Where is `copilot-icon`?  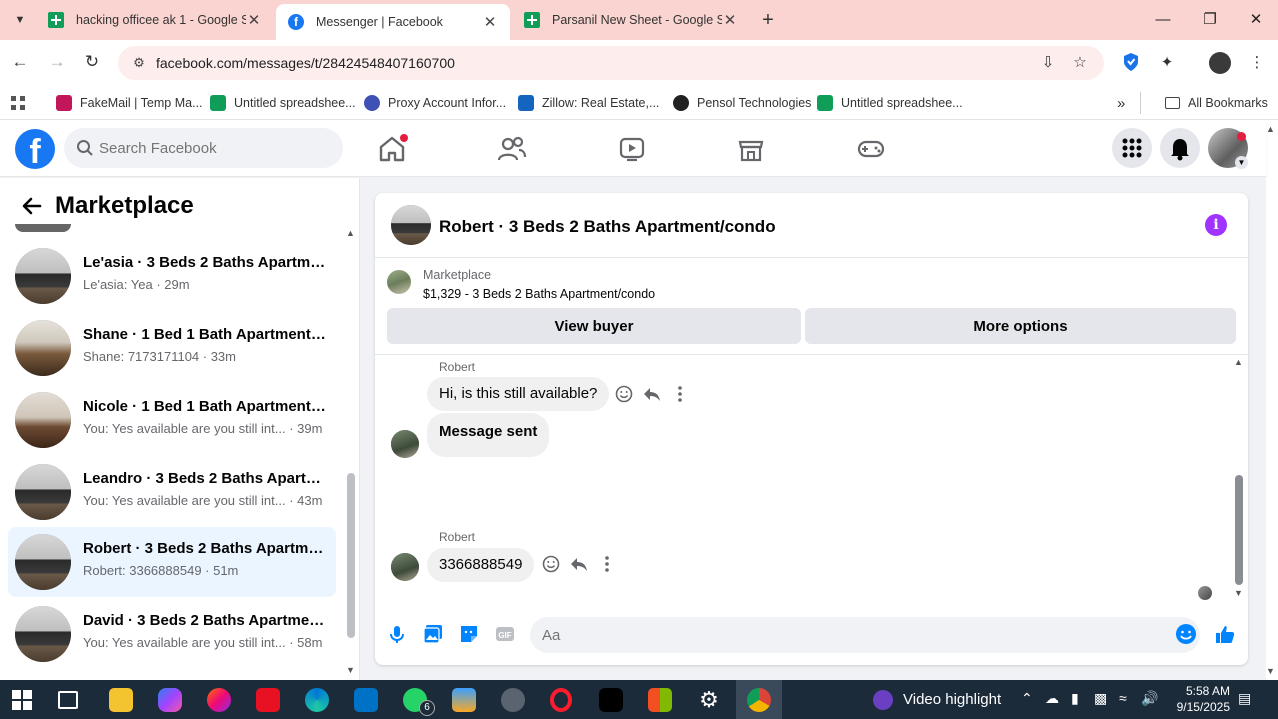 copilot-icon is located at coordinates (170, 700).